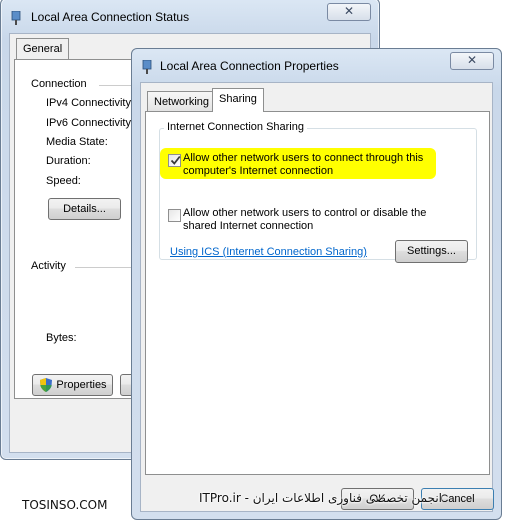 The image size is (509, 526). Describe the element at coordinates (63, 181) in the screenshot. I see `speed-label: Speed:` at that location.